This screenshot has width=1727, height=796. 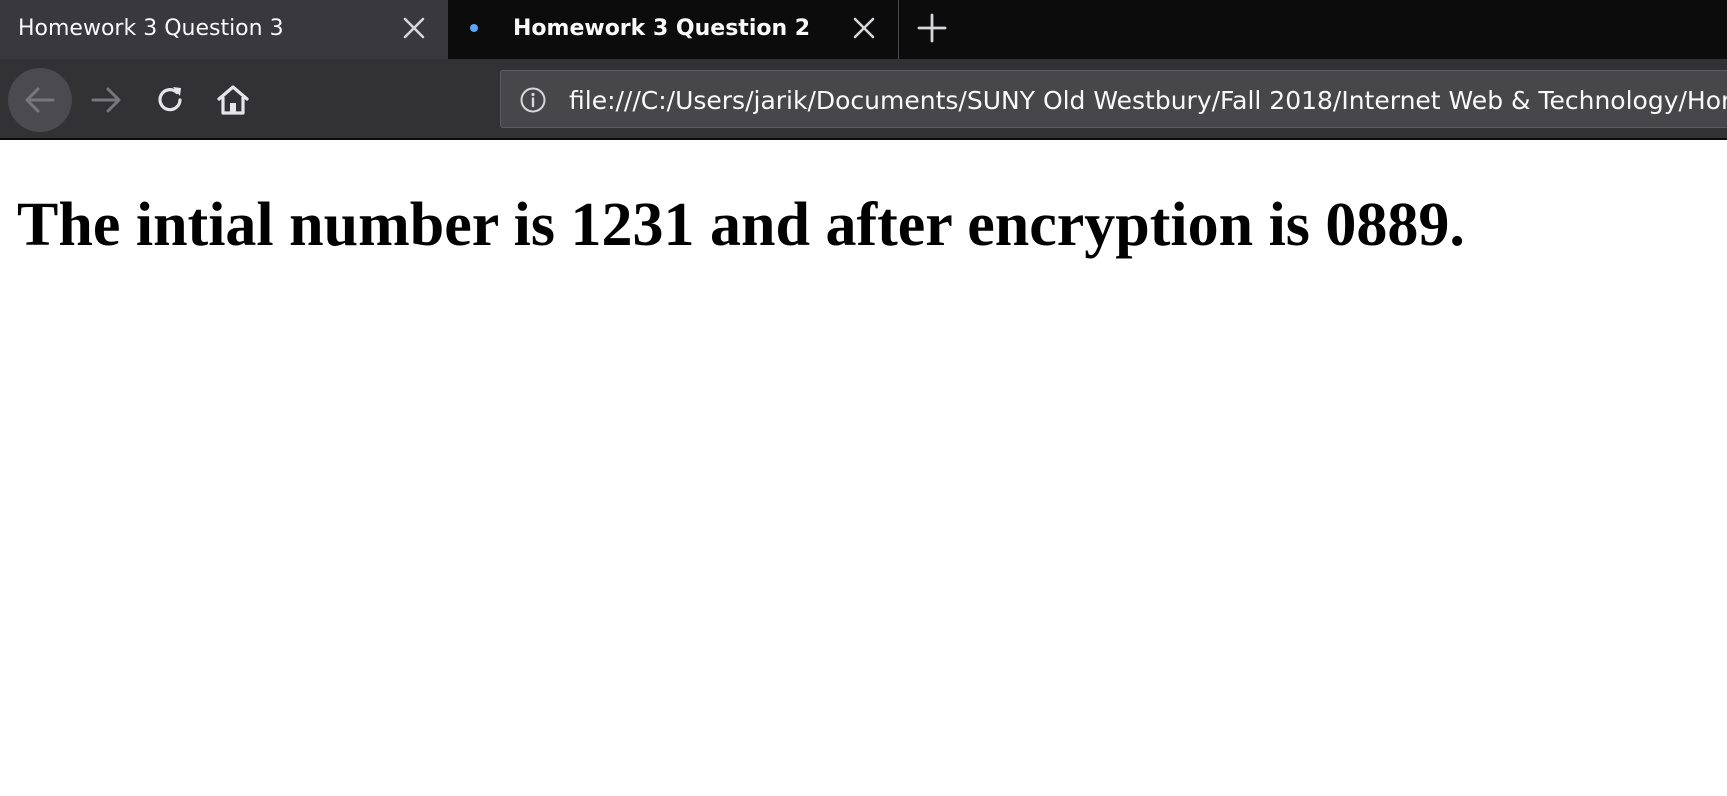 What do you see at coordinates (932, 28) in the screenshot?
I see `new-tab-plus-icon` at bounding box center [932, 28].